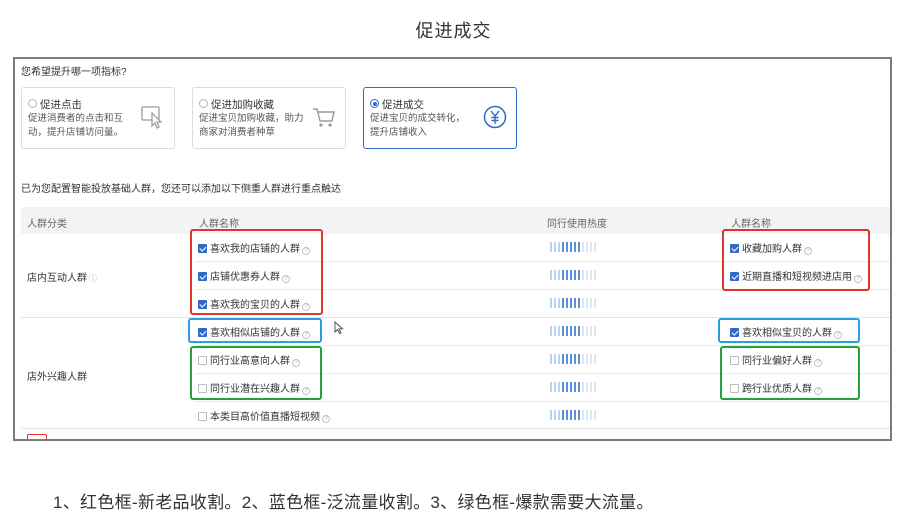  Describe the element at coordinates (32, 103) in the screenshot. I see `goal-radio-click` at that location.